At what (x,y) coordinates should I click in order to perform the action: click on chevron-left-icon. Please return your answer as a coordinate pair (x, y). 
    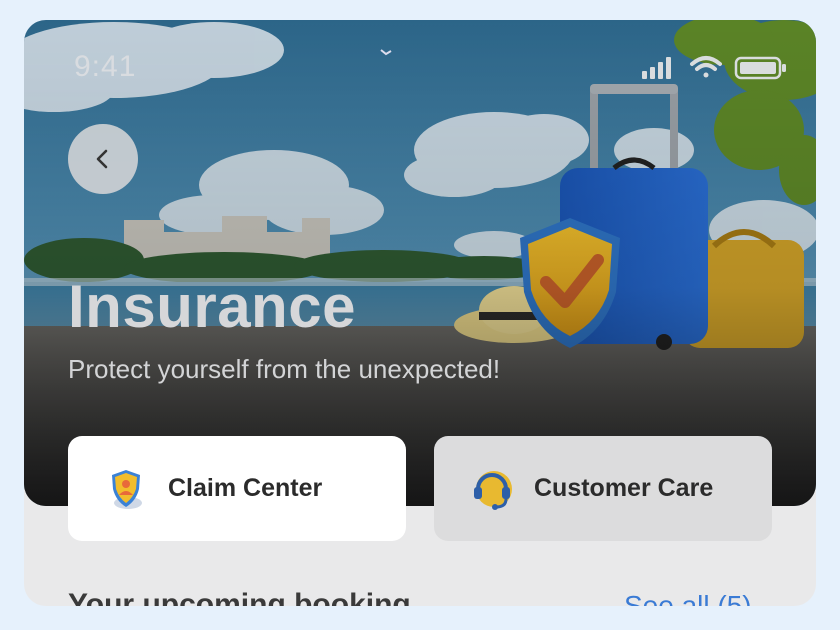
    Looking at the image, I should click on (102, 159).